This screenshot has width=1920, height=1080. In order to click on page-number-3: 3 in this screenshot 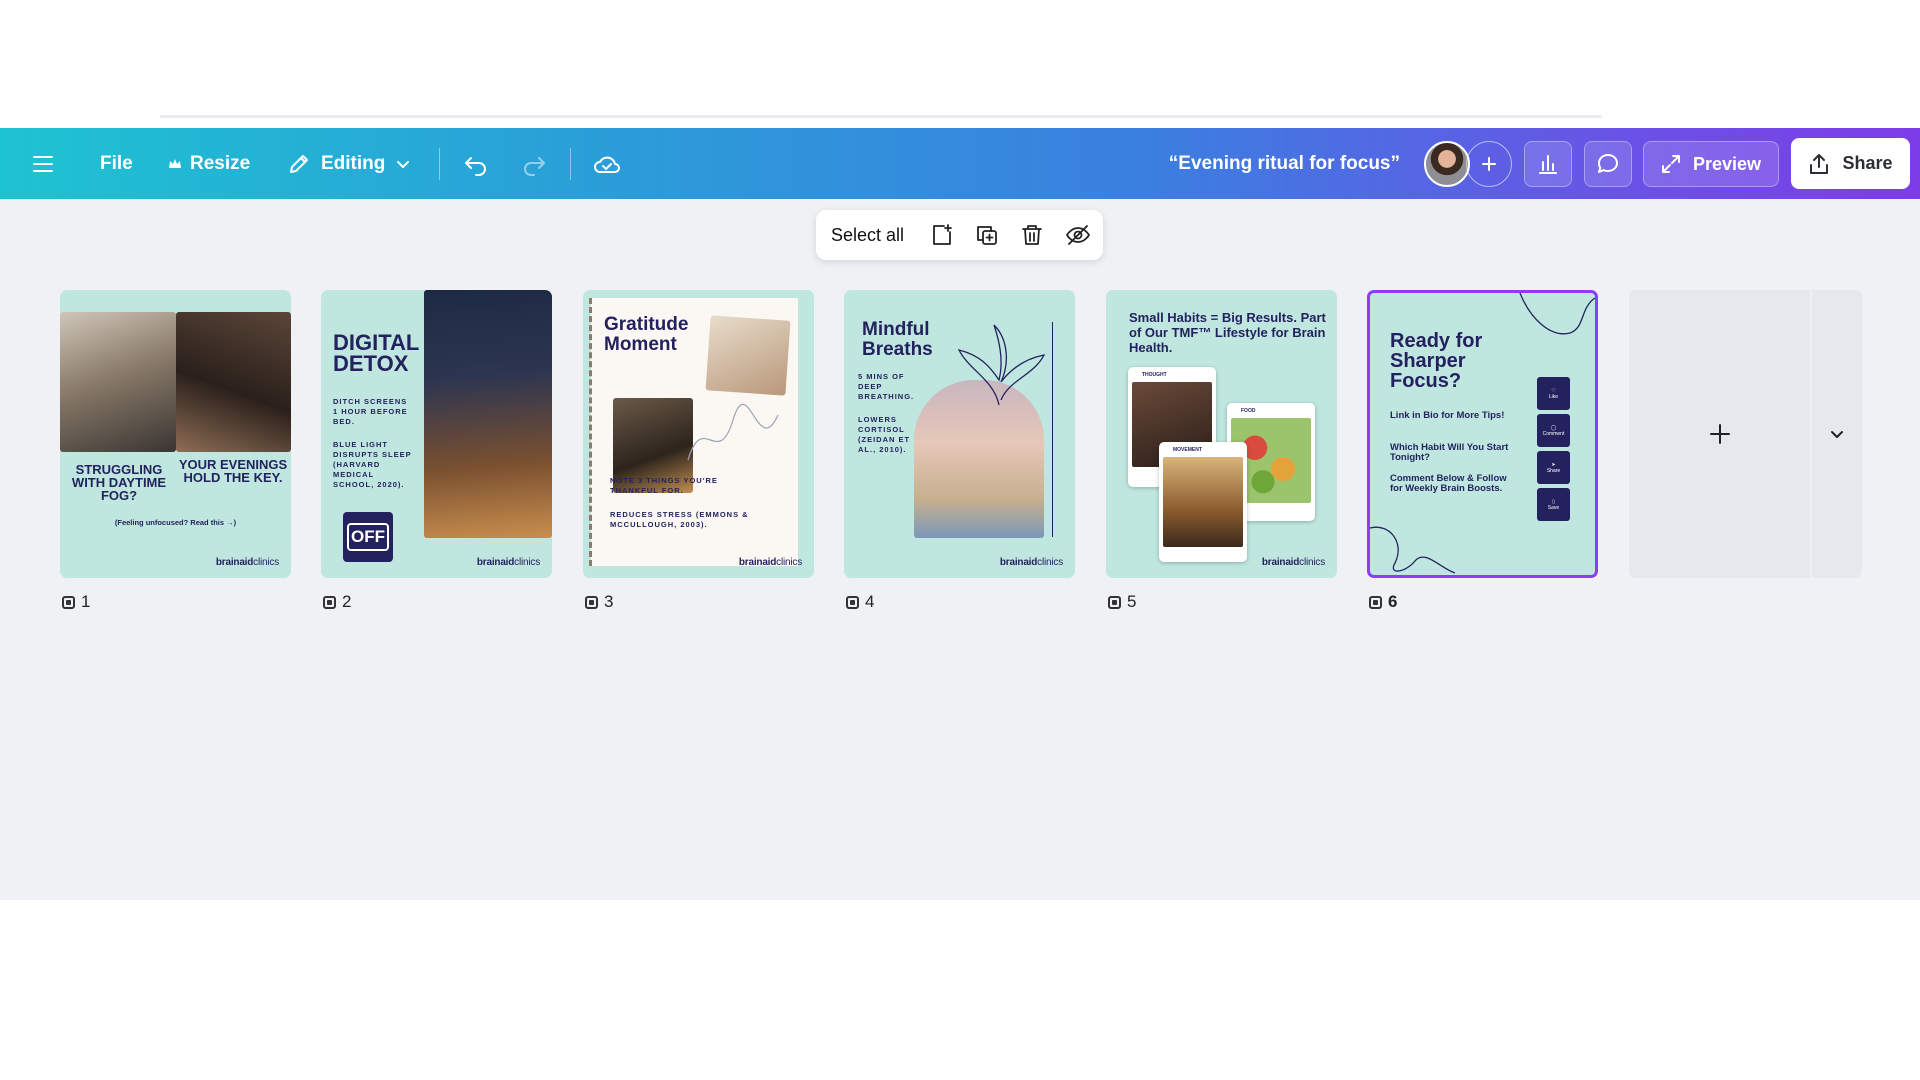, I will do `click(599, 602)`.